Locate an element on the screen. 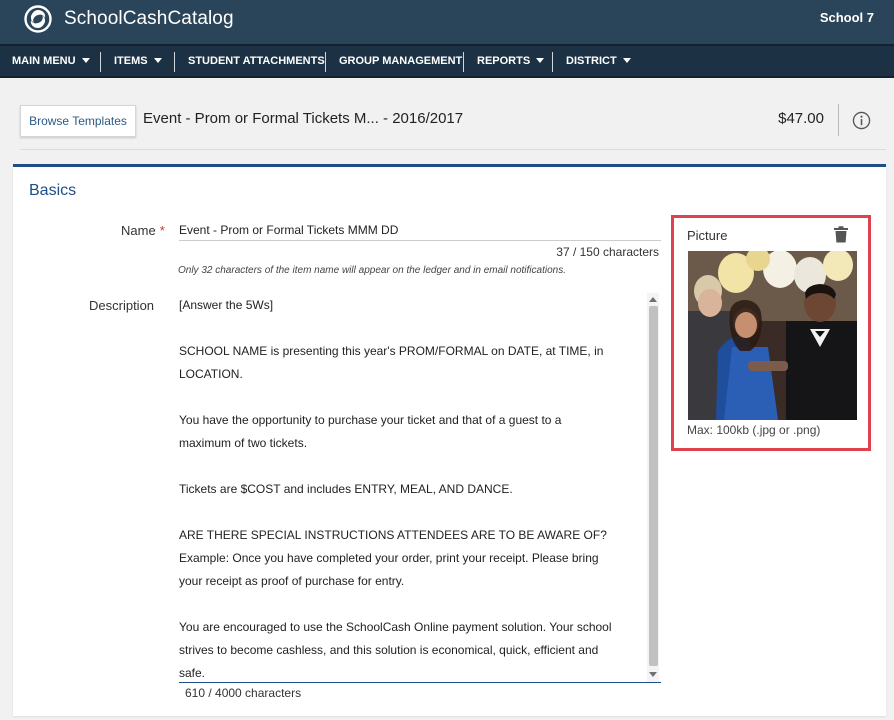 The height and width of the screenshot is (720, 894). description-line: LOCATION. is located at coordinates (211, 374).